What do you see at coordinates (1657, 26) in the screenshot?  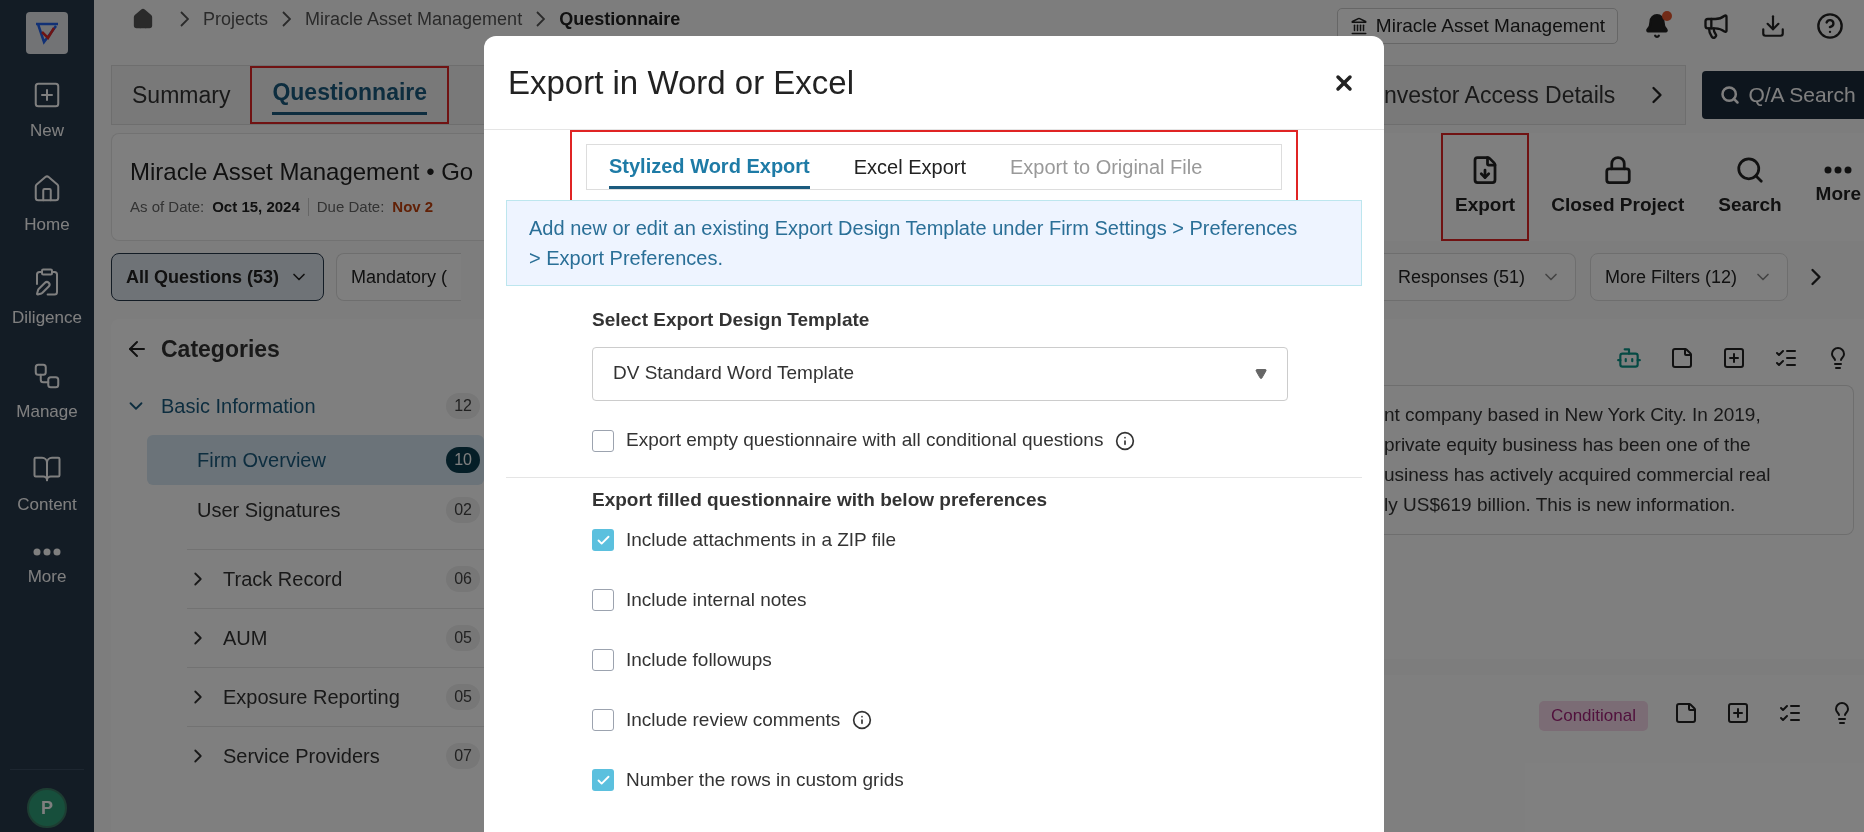 I see `bell-icon` at bounding box center [1657, 26].